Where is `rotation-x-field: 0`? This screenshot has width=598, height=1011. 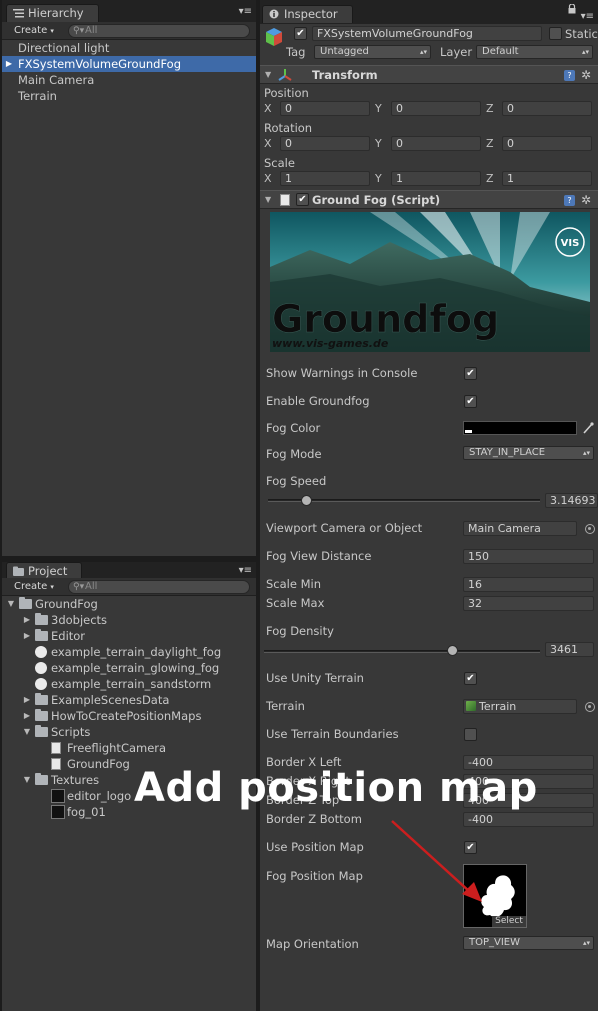 rotation-x-field: 0 is located at coordinates (325, 143).